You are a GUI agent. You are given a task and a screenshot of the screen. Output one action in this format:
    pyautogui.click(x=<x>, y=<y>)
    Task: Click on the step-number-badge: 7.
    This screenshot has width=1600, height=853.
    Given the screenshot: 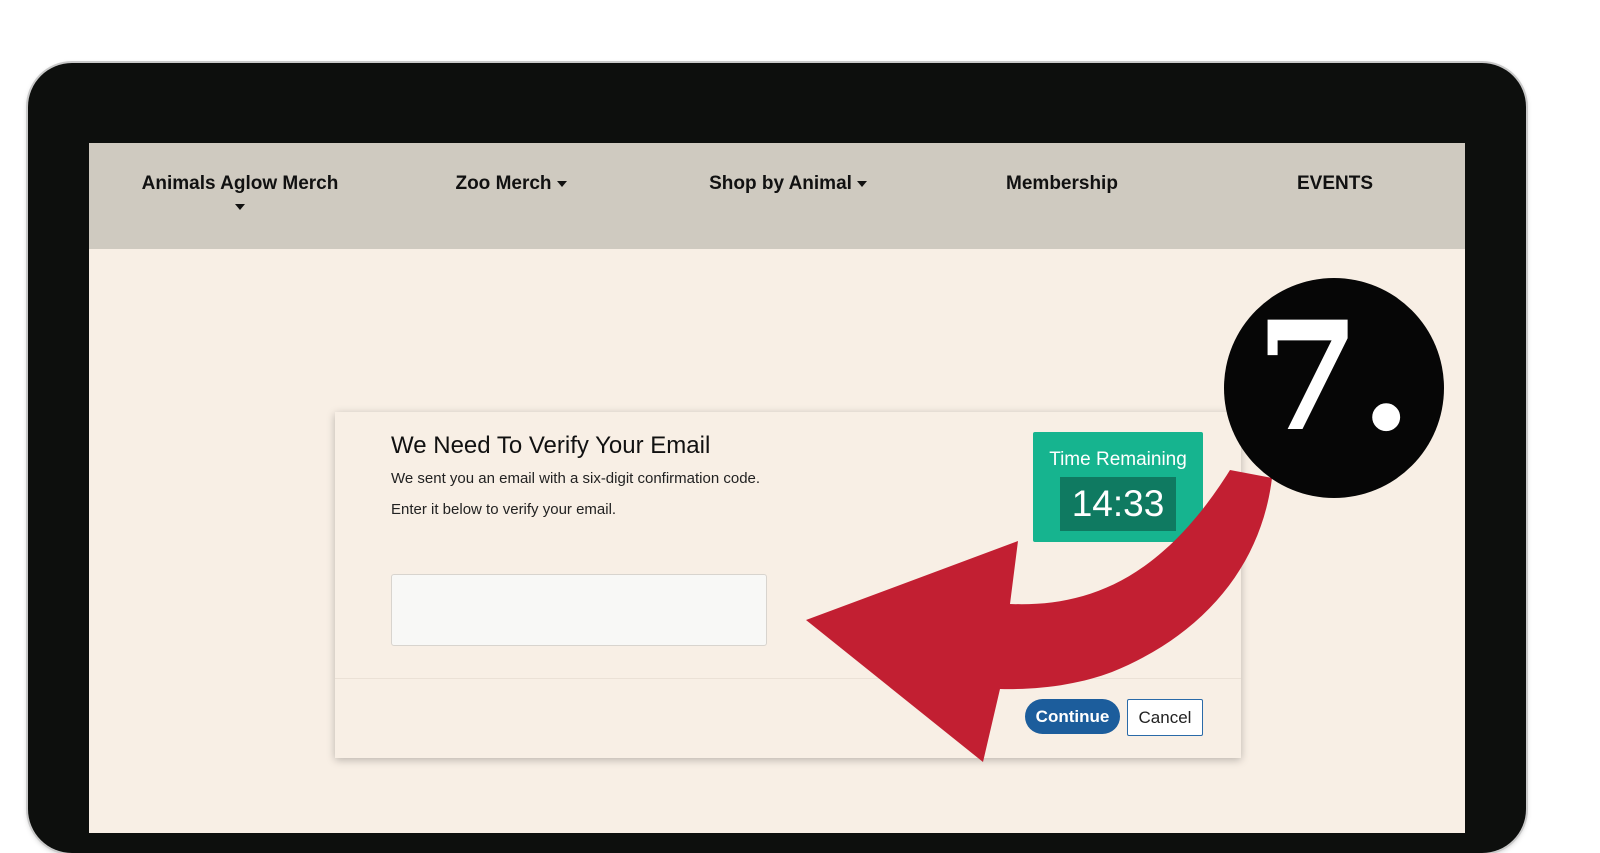 What is the action you would take?
    pyautogui.click(x=1334, y=388)
    